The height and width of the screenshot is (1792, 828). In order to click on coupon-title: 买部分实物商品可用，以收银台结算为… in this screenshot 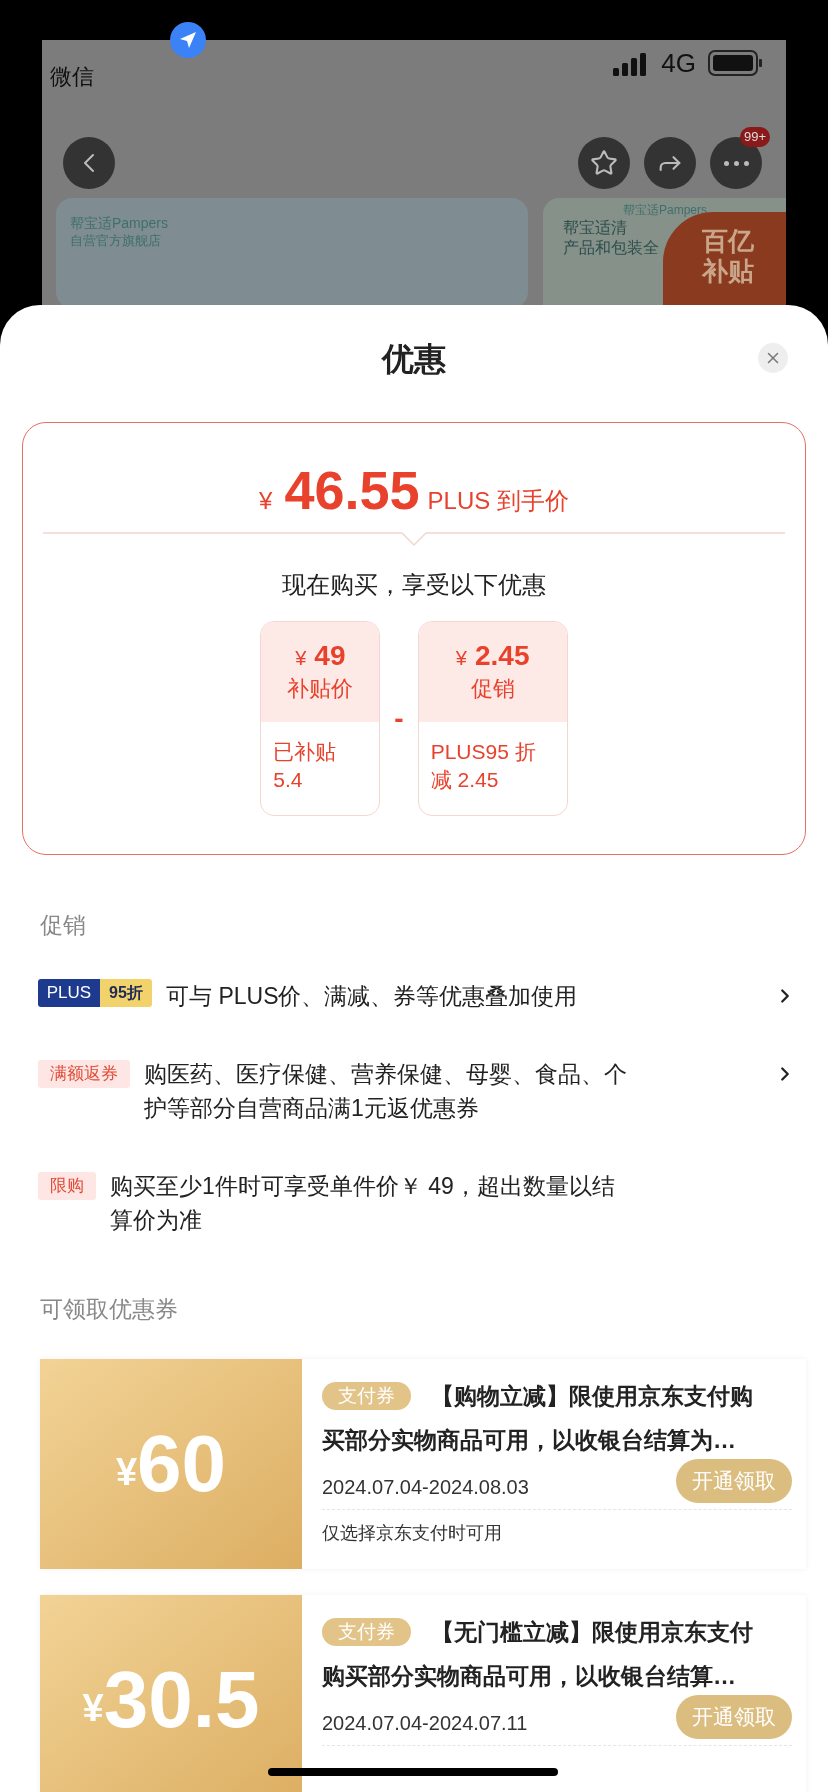, I will do `click(529, 1440)`.